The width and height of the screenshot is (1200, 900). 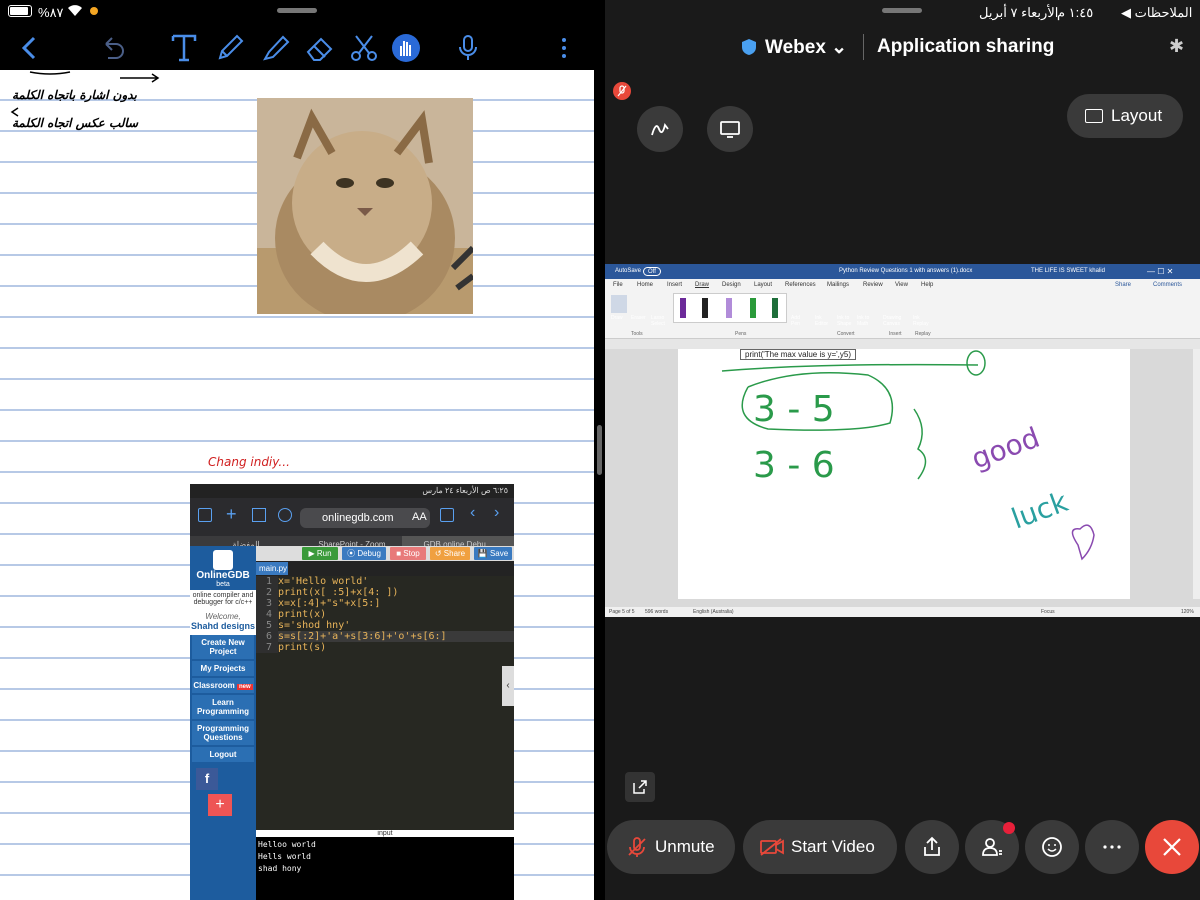 I want to click on menu-references: References, so click(x=800, y=285).